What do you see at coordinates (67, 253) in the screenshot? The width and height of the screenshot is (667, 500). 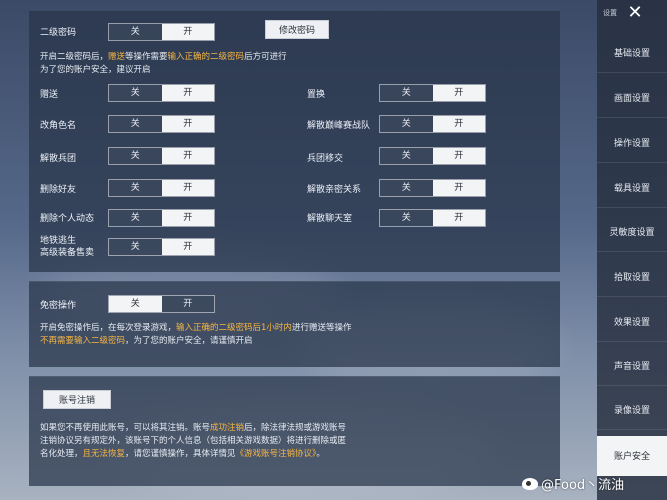 I see `row-label-metro-line2: 高级装备售卖` at bounding box center [67, 253].